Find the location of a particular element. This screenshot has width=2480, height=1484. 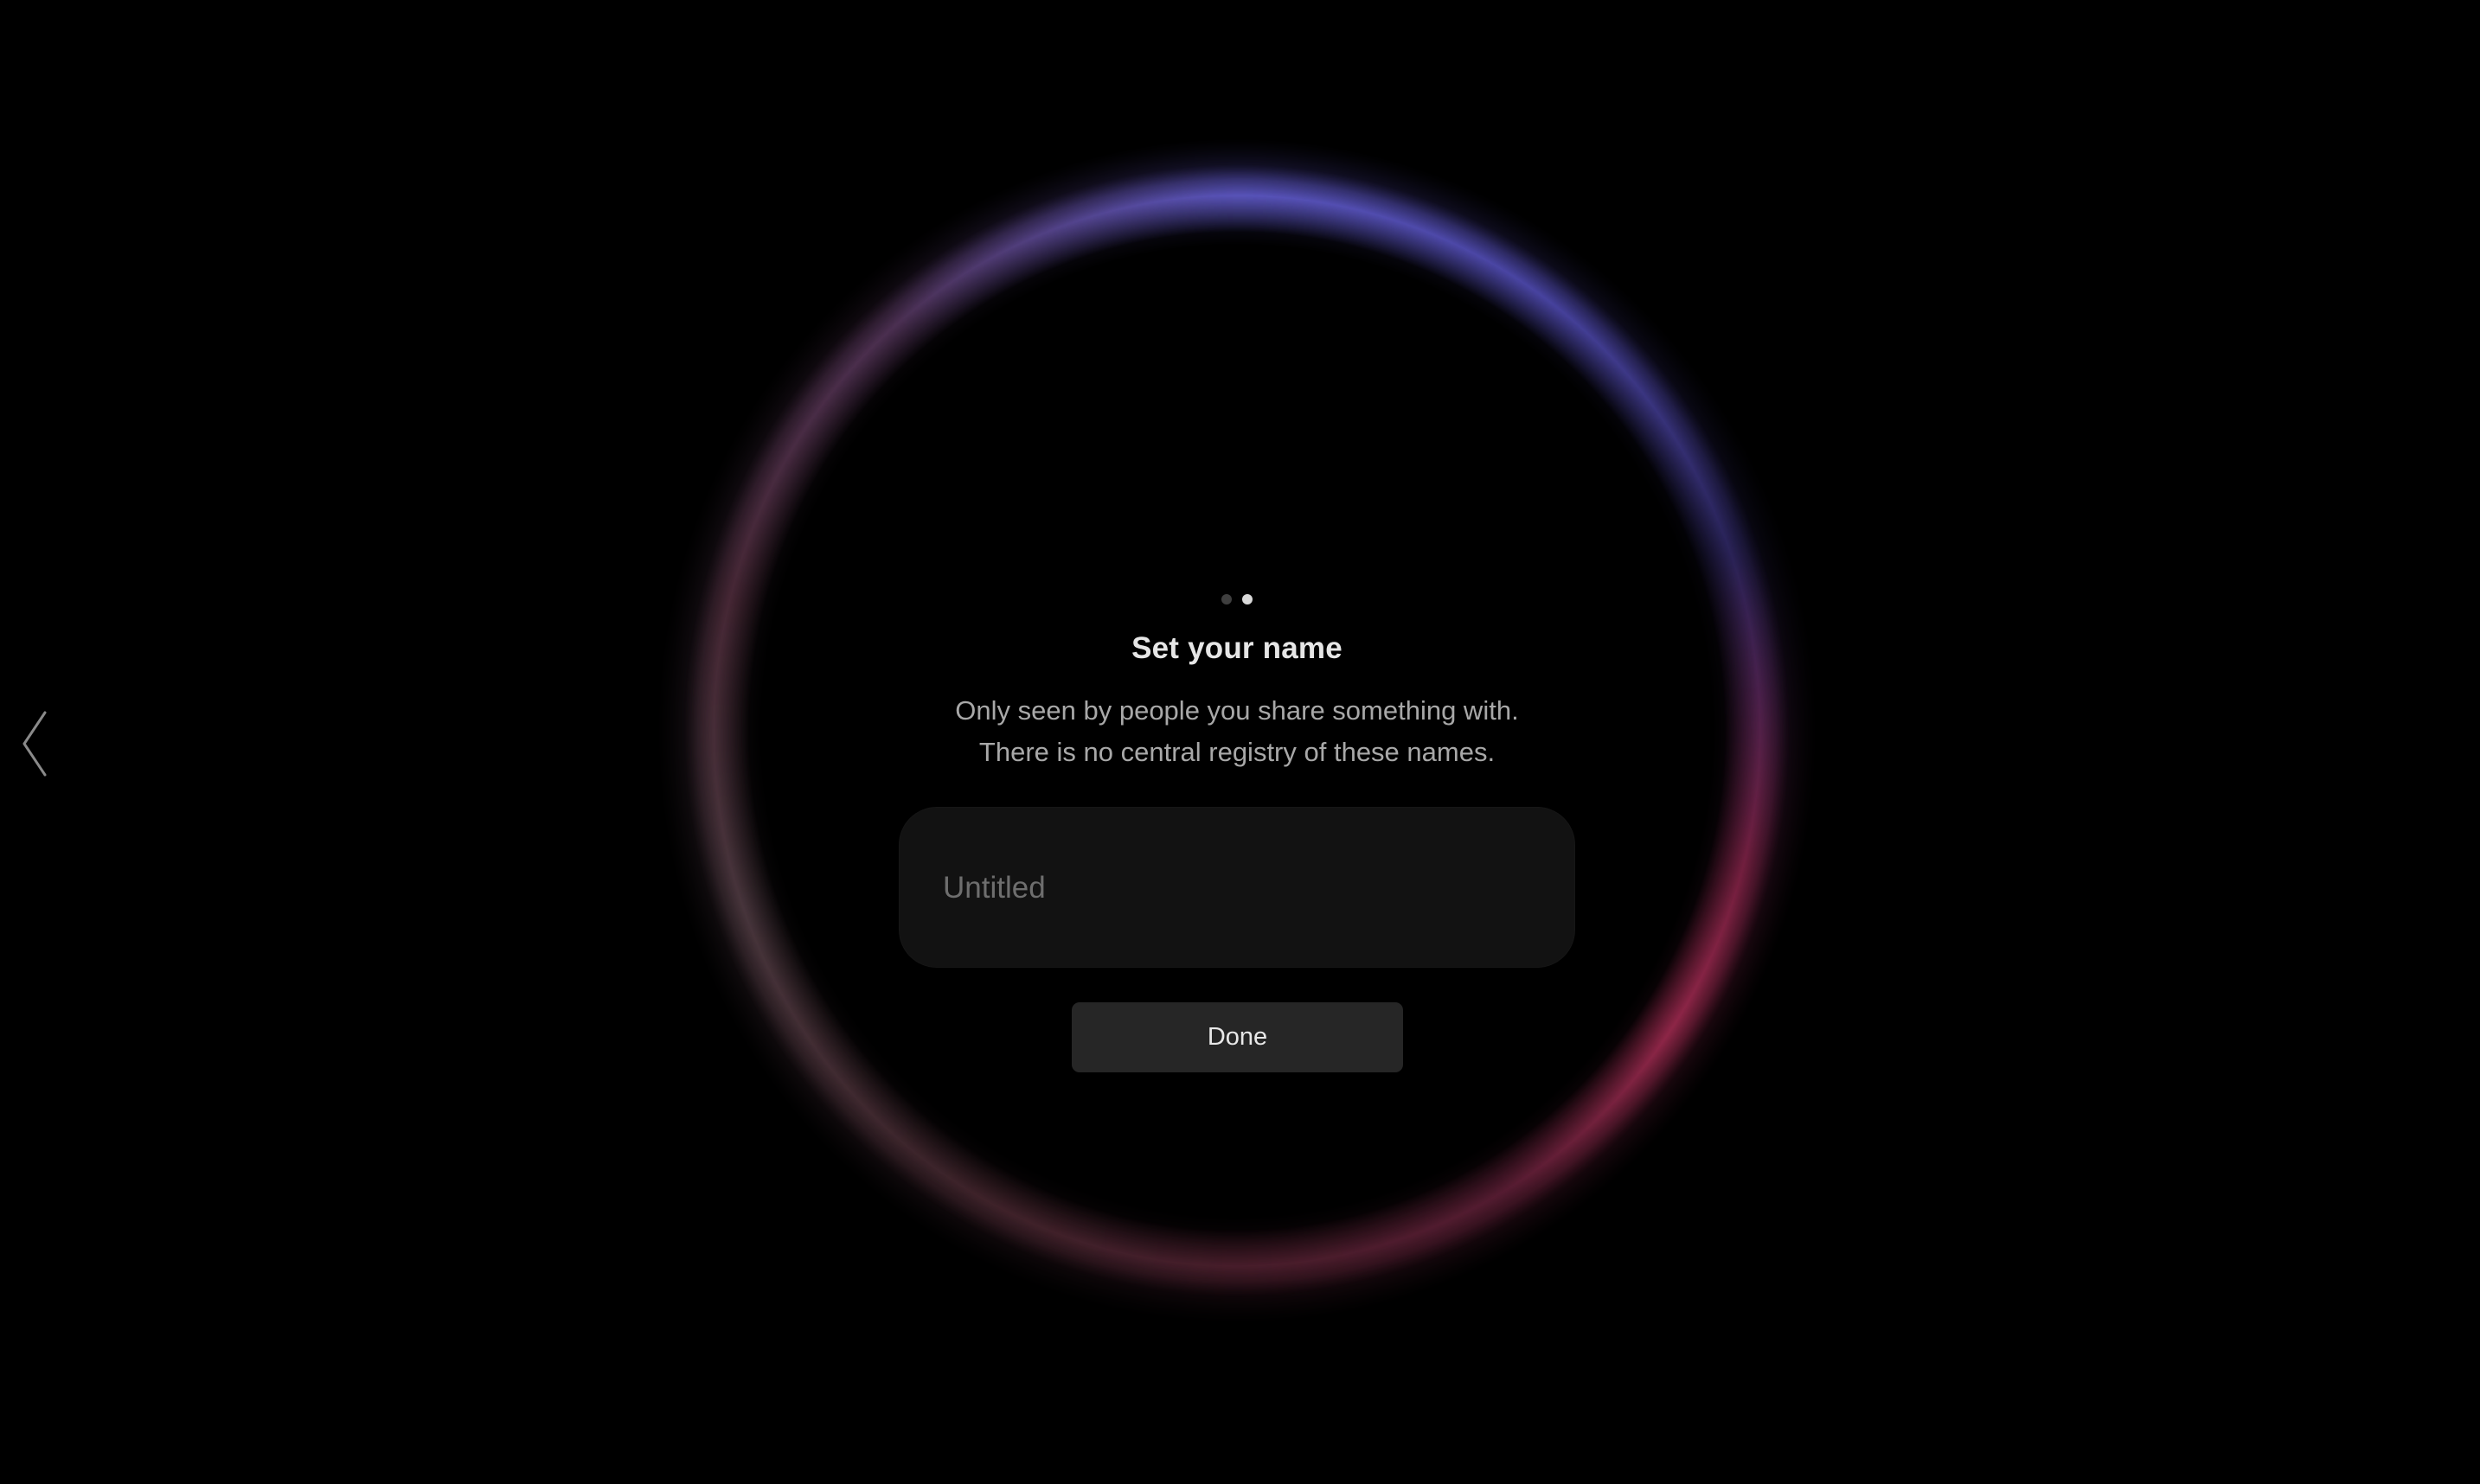

name-field is located at coordinates (1237, 888).